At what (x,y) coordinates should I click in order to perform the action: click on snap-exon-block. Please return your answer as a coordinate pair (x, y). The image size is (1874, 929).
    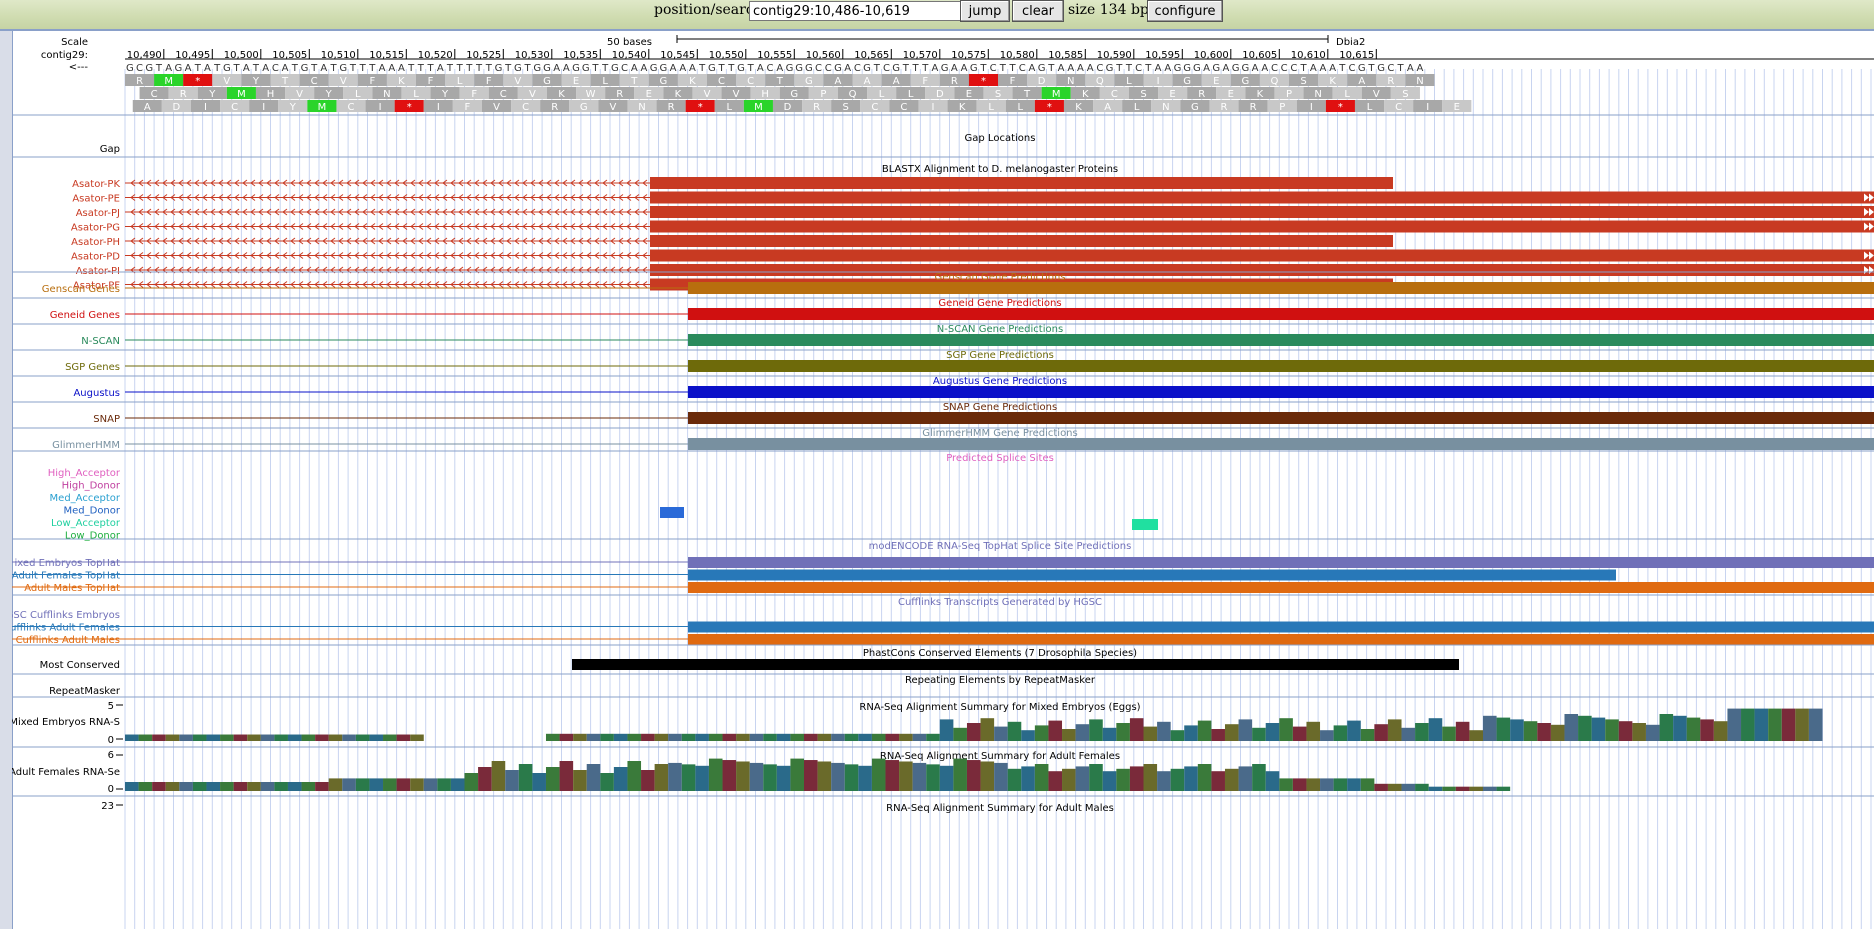
    Looking at the image, I should click on (1281, 418).